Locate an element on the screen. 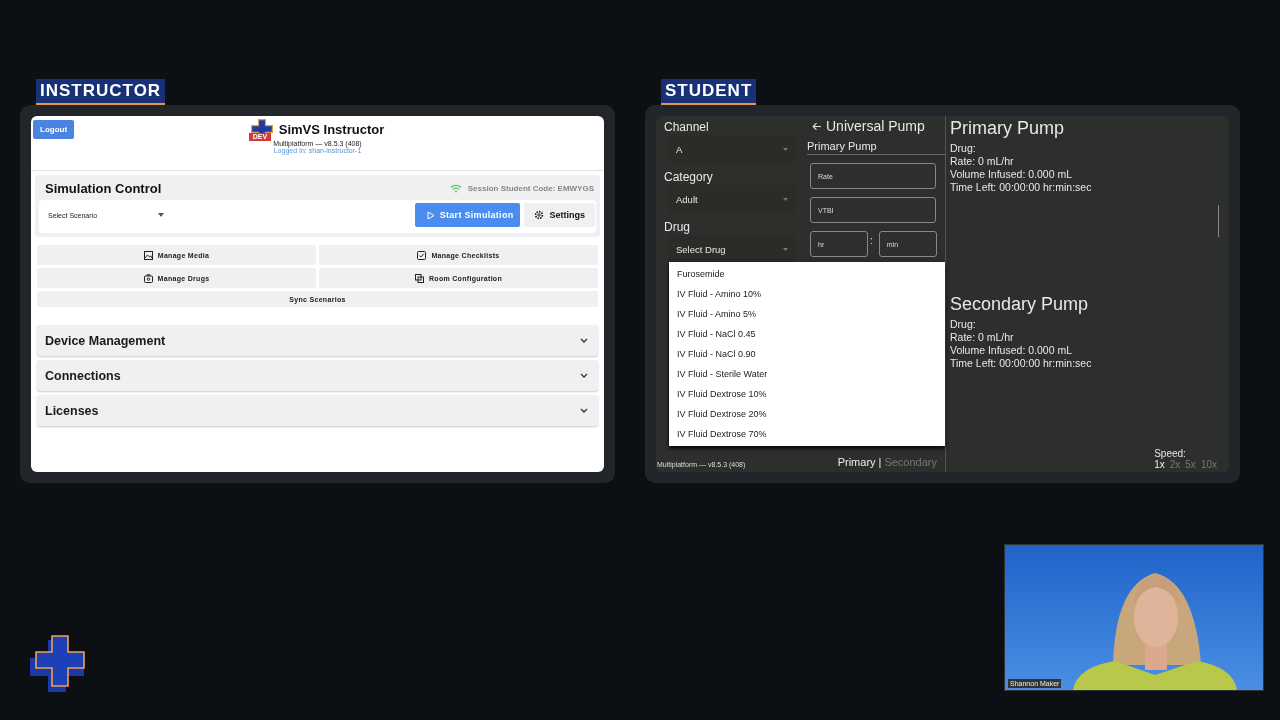 Image resolution: width=1280 pixels, height=720 pixels. dropdown-item: IV Fluid Dextrose 20% is located at coordinates (807, 414).